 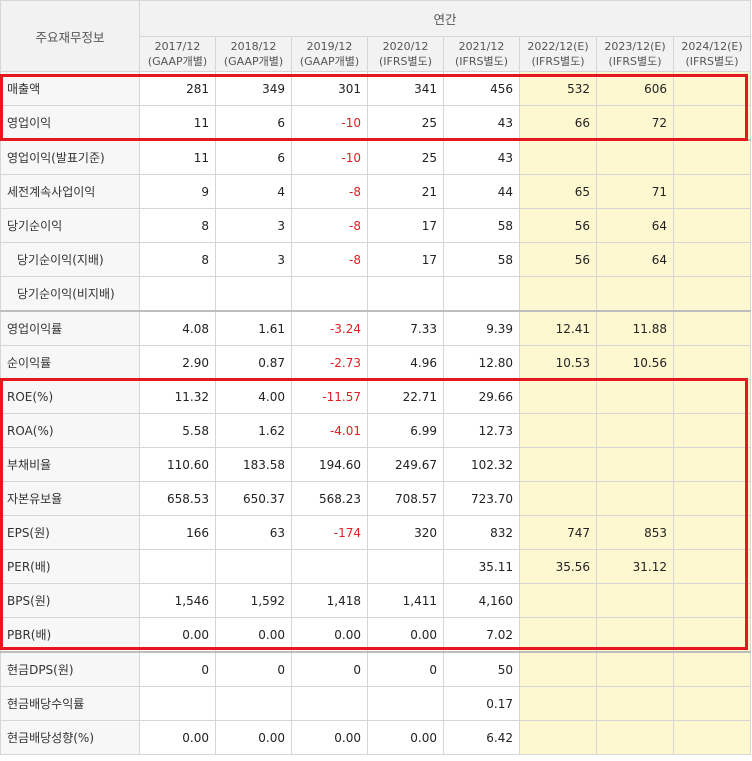 I want to click on value-cell: -4.01, so click(x=329, y=430).